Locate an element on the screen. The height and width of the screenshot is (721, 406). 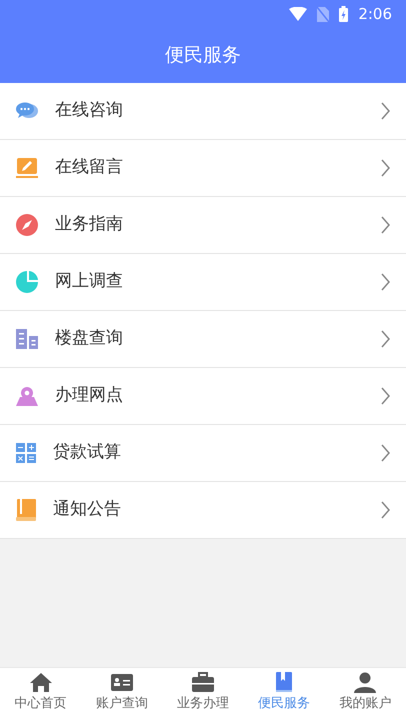
chat-bubbles-icon is located at coordinates (27, 111).